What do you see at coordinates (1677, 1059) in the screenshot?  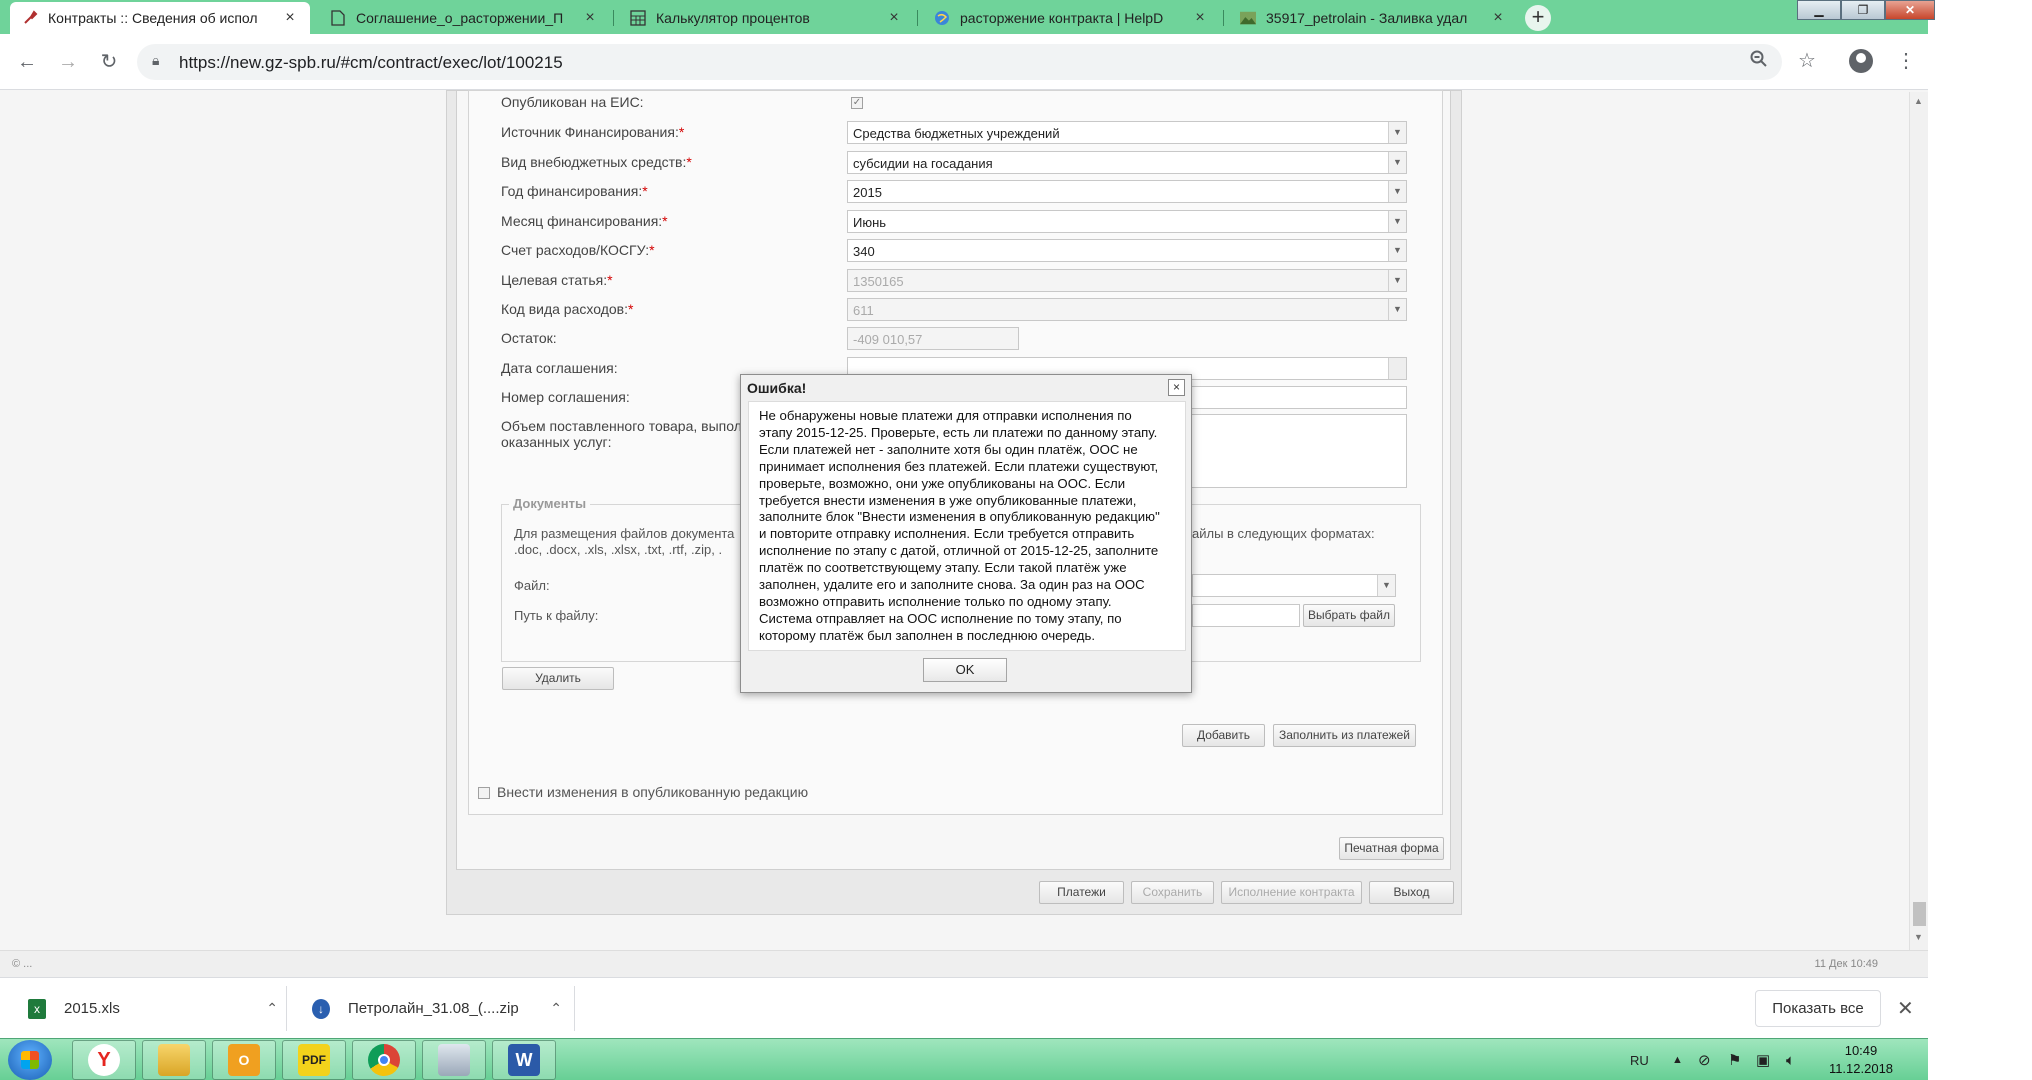 I see `tray-expand-icon: ▲` at bounding box center [1677, 1059].